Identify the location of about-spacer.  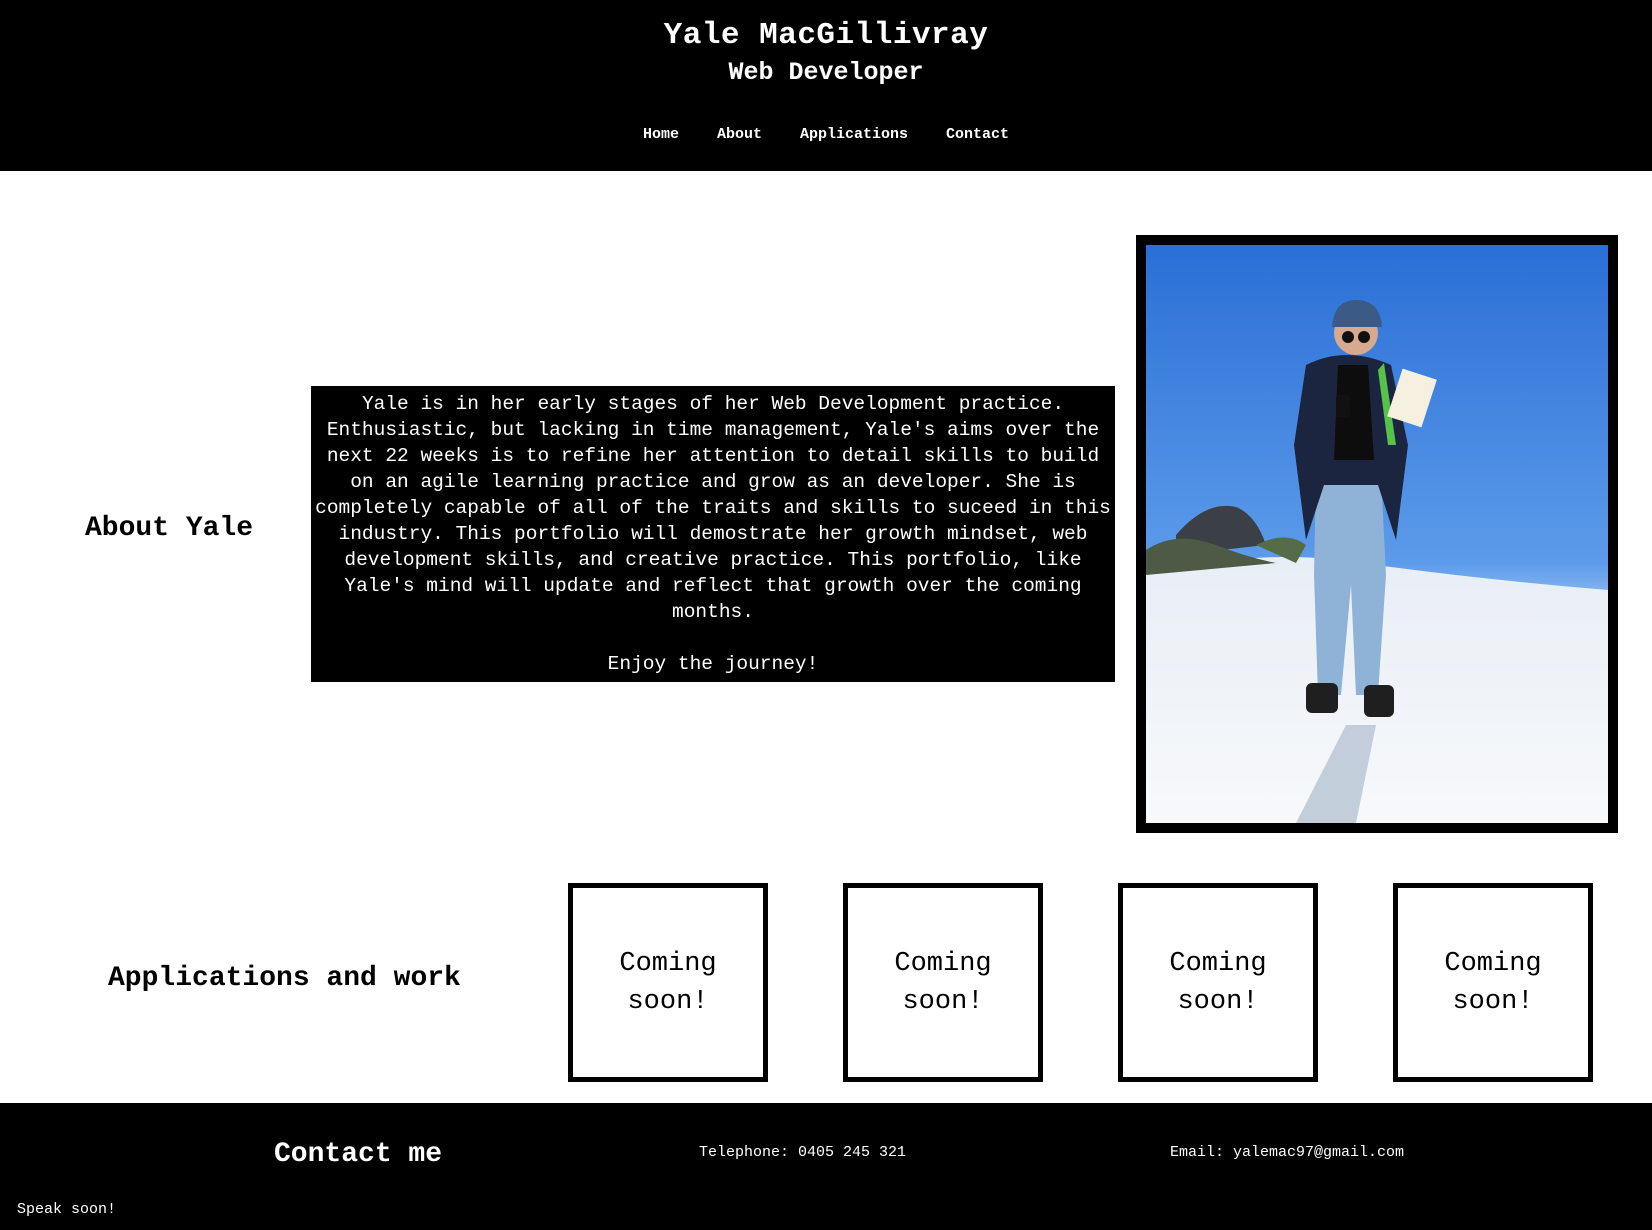
(713, 638).